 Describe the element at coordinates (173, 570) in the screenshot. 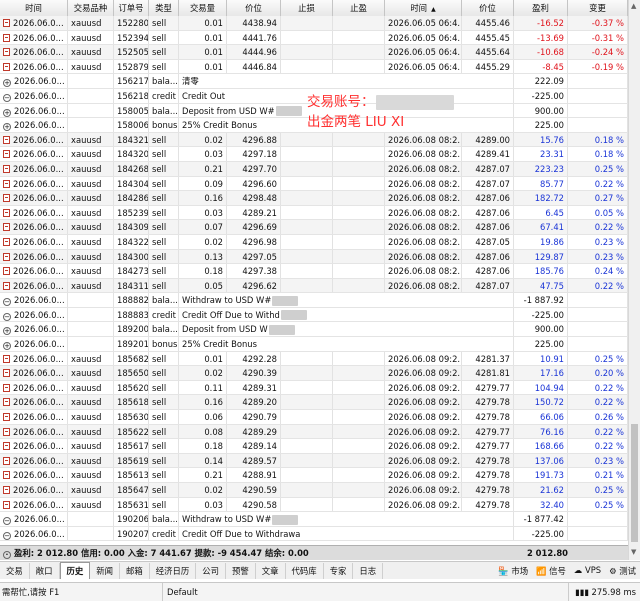

I see `tab-5: 经济日历` at that location.